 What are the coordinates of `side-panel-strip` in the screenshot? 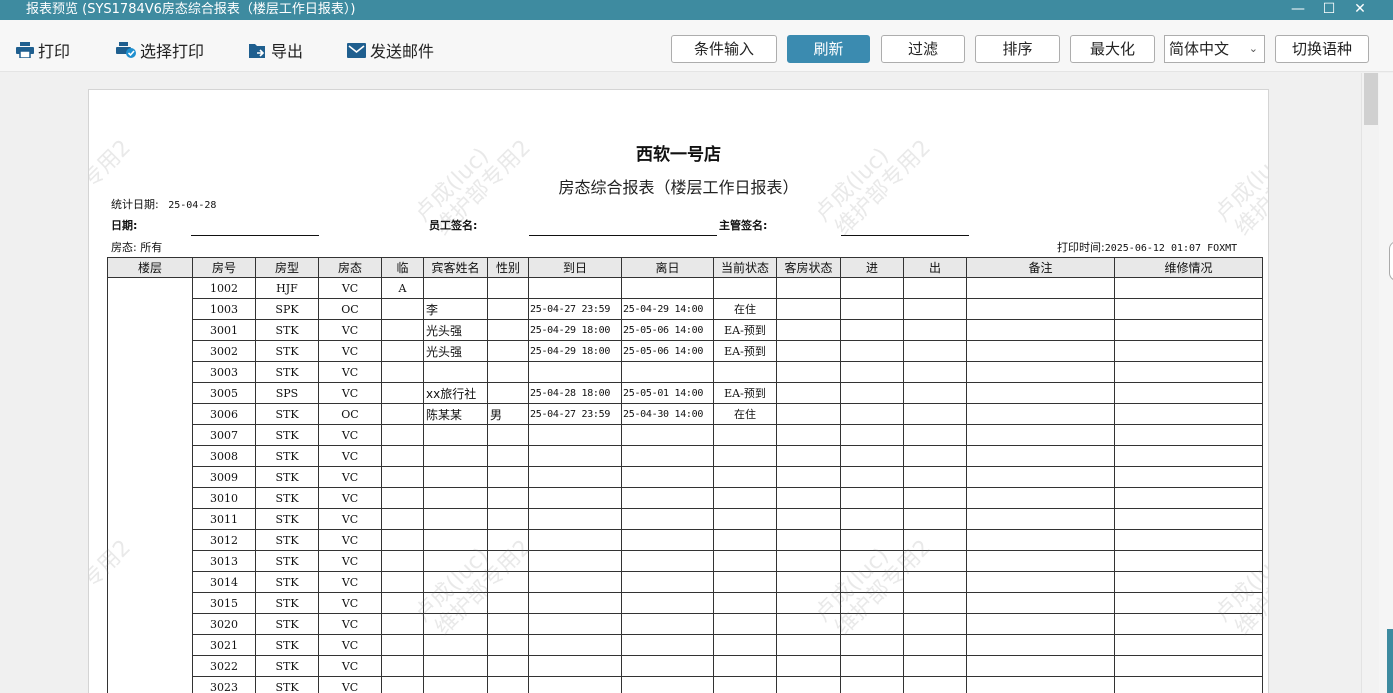 It's located at (1386, 383).